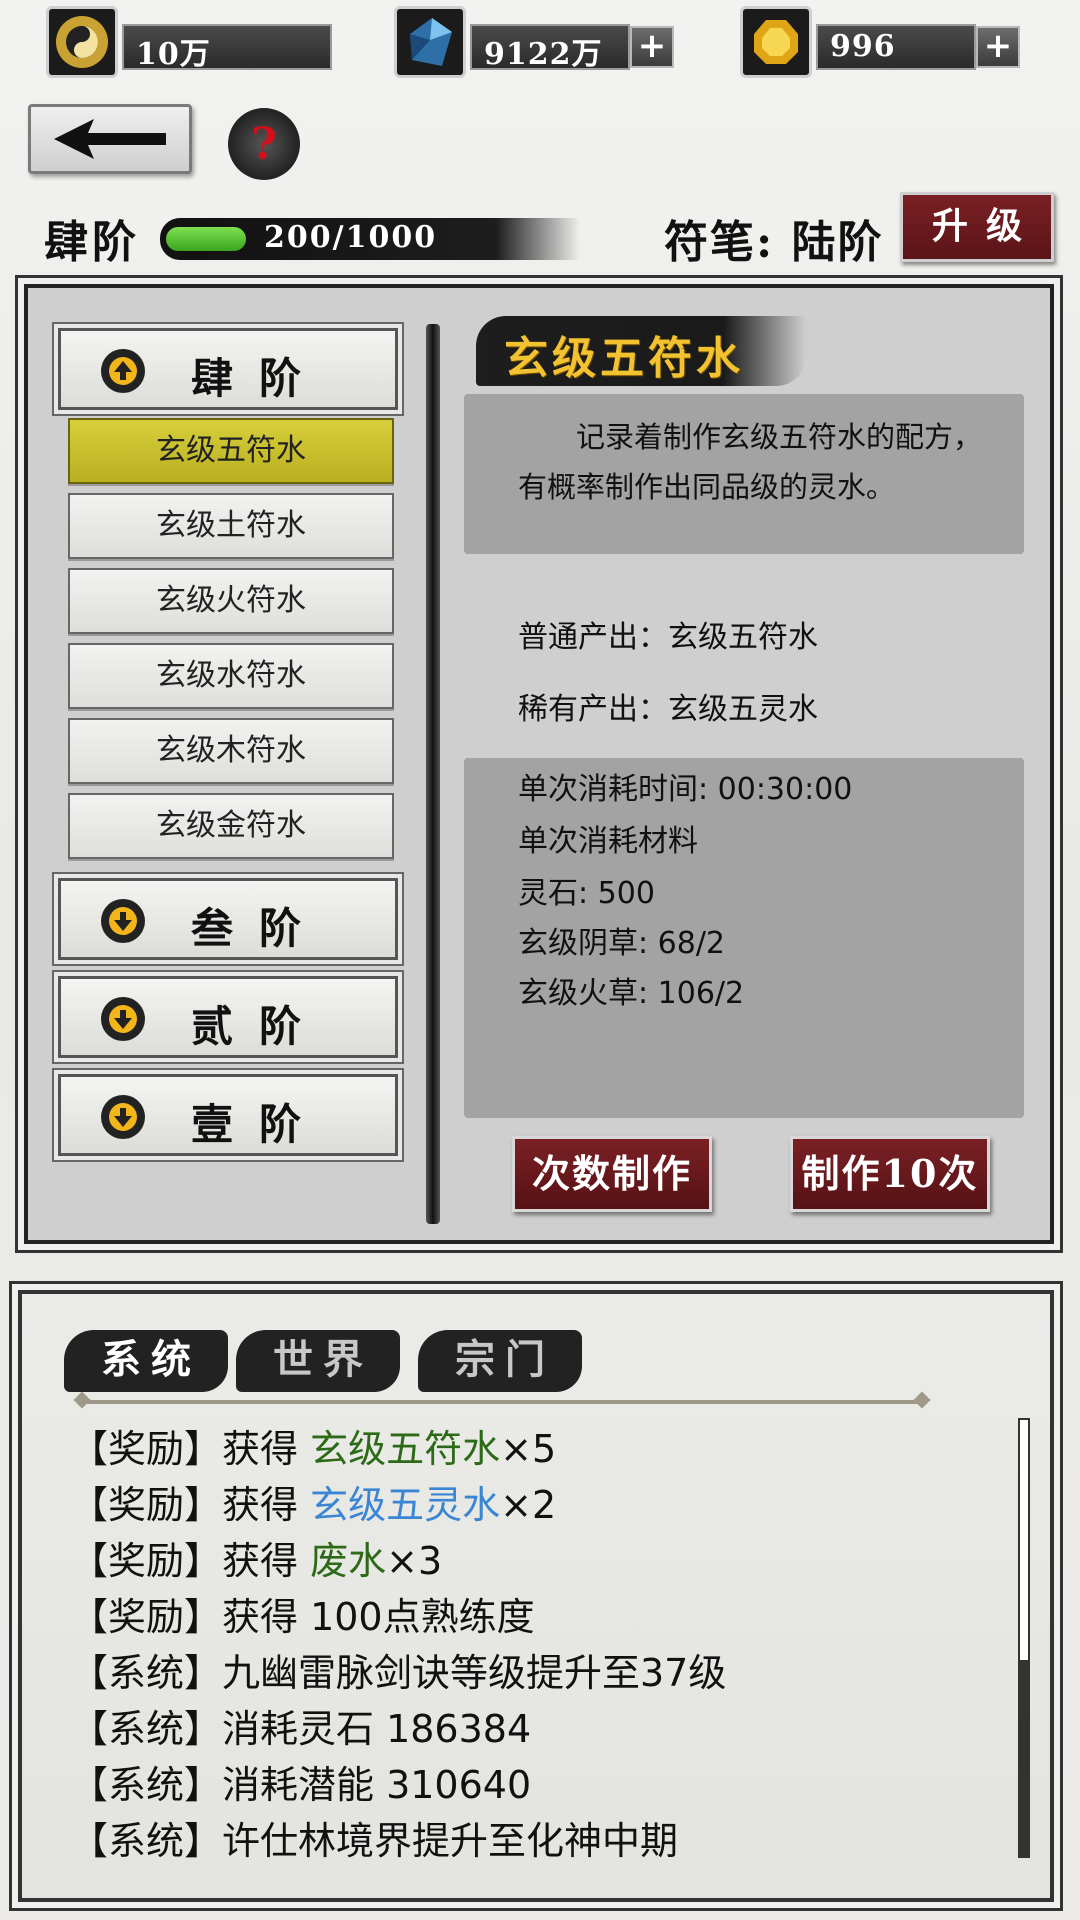 This screenshot has height=1920, width=1080. What do you see at coordinates (977, 227) in the screenshot?
I see `upgrade-button: 升级` at bounding box center [977, 227].